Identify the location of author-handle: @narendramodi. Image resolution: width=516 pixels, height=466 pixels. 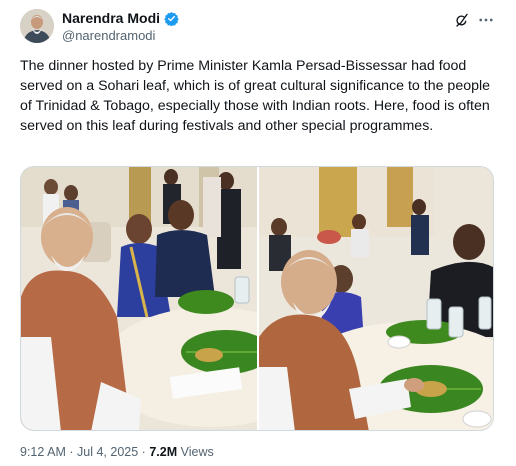
(108, 35).